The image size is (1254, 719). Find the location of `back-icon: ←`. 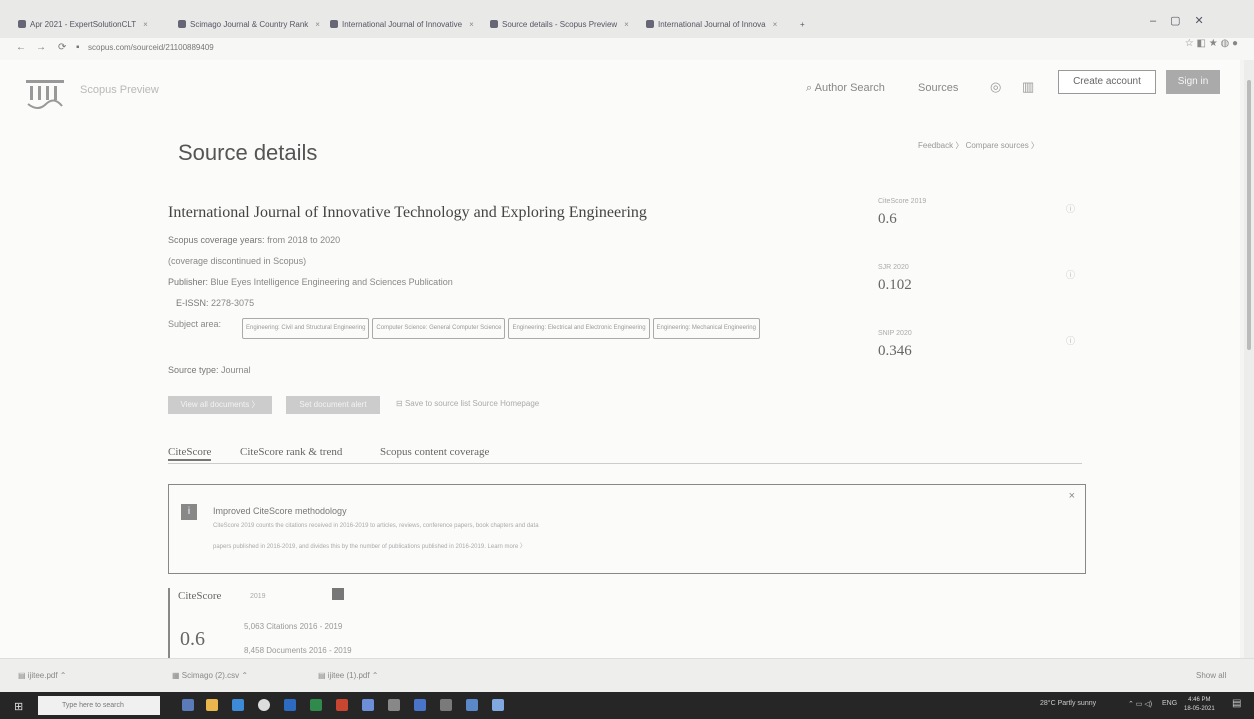

back-icon: ← is located at coordinates (21, 47).